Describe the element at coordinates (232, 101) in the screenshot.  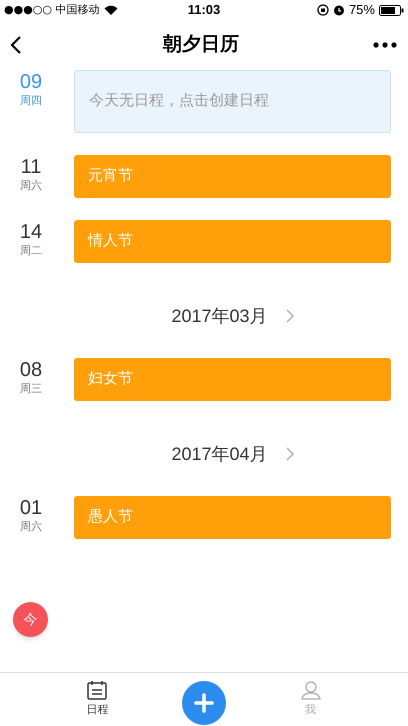
I see `create-event-card: 今天无日程，点击创建日程` at that location.